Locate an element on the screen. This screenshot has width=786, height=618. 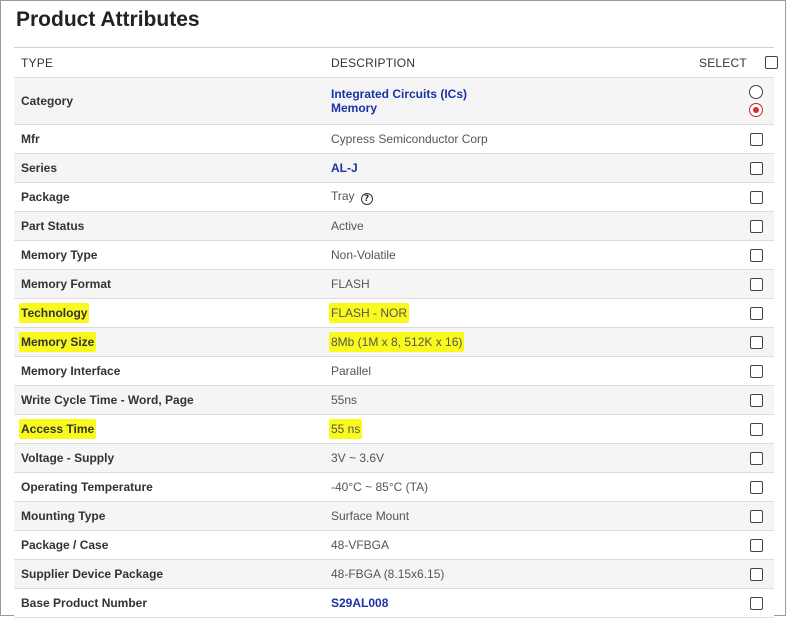
category-link-ics: Integrated Circuits (ICs) is located at coordinates (515, 94).